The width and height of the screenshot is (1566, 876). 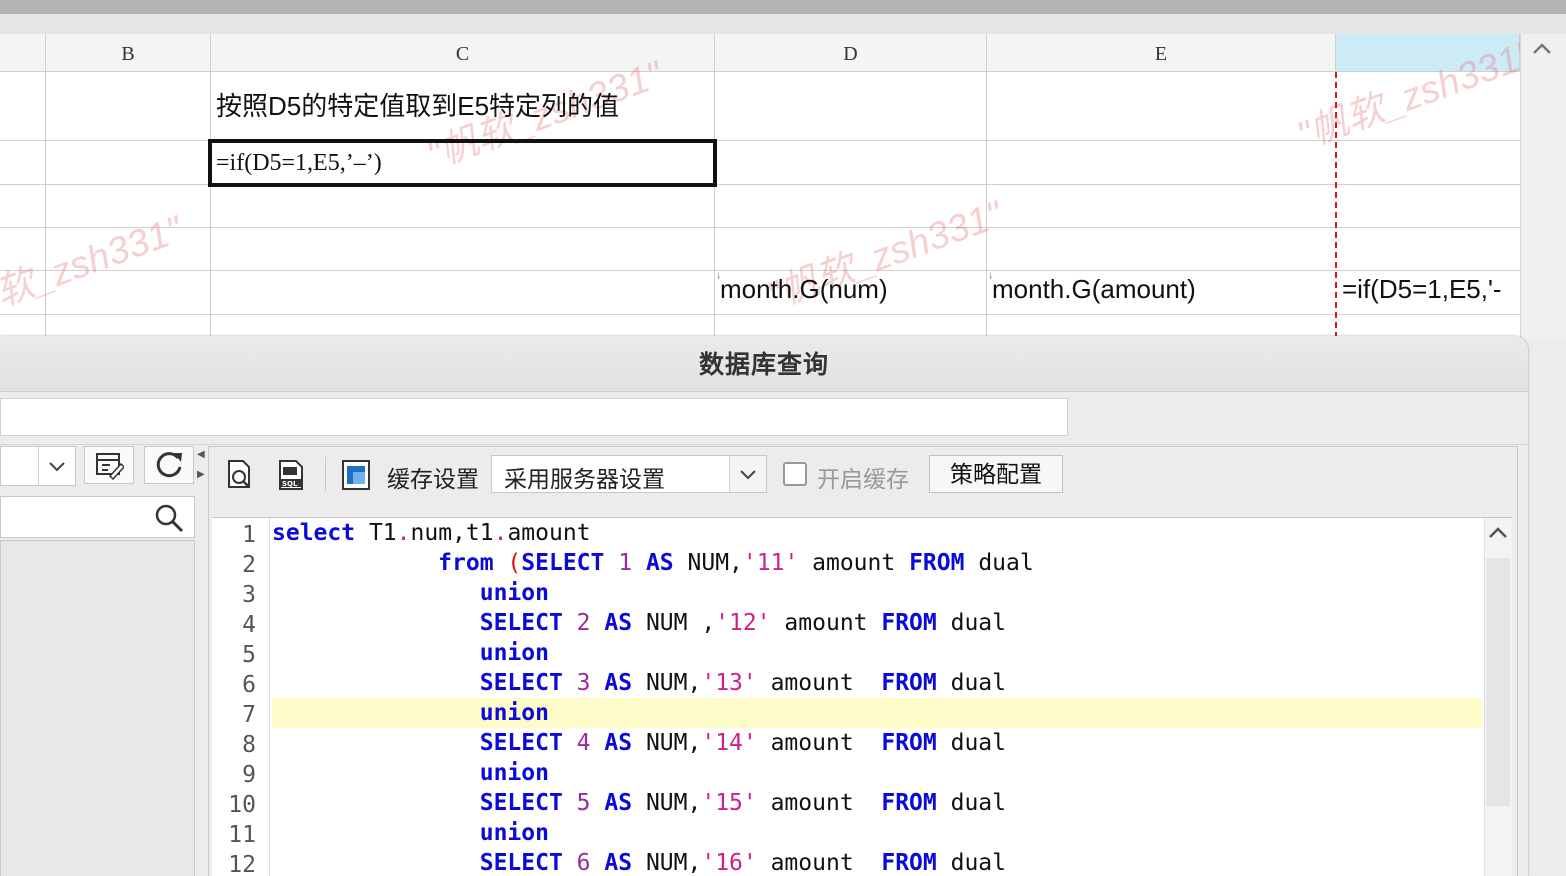 I want to click on cell-c1-text: 按照D5的特定值取到E5特定列的值, so click(x=418, y=106).